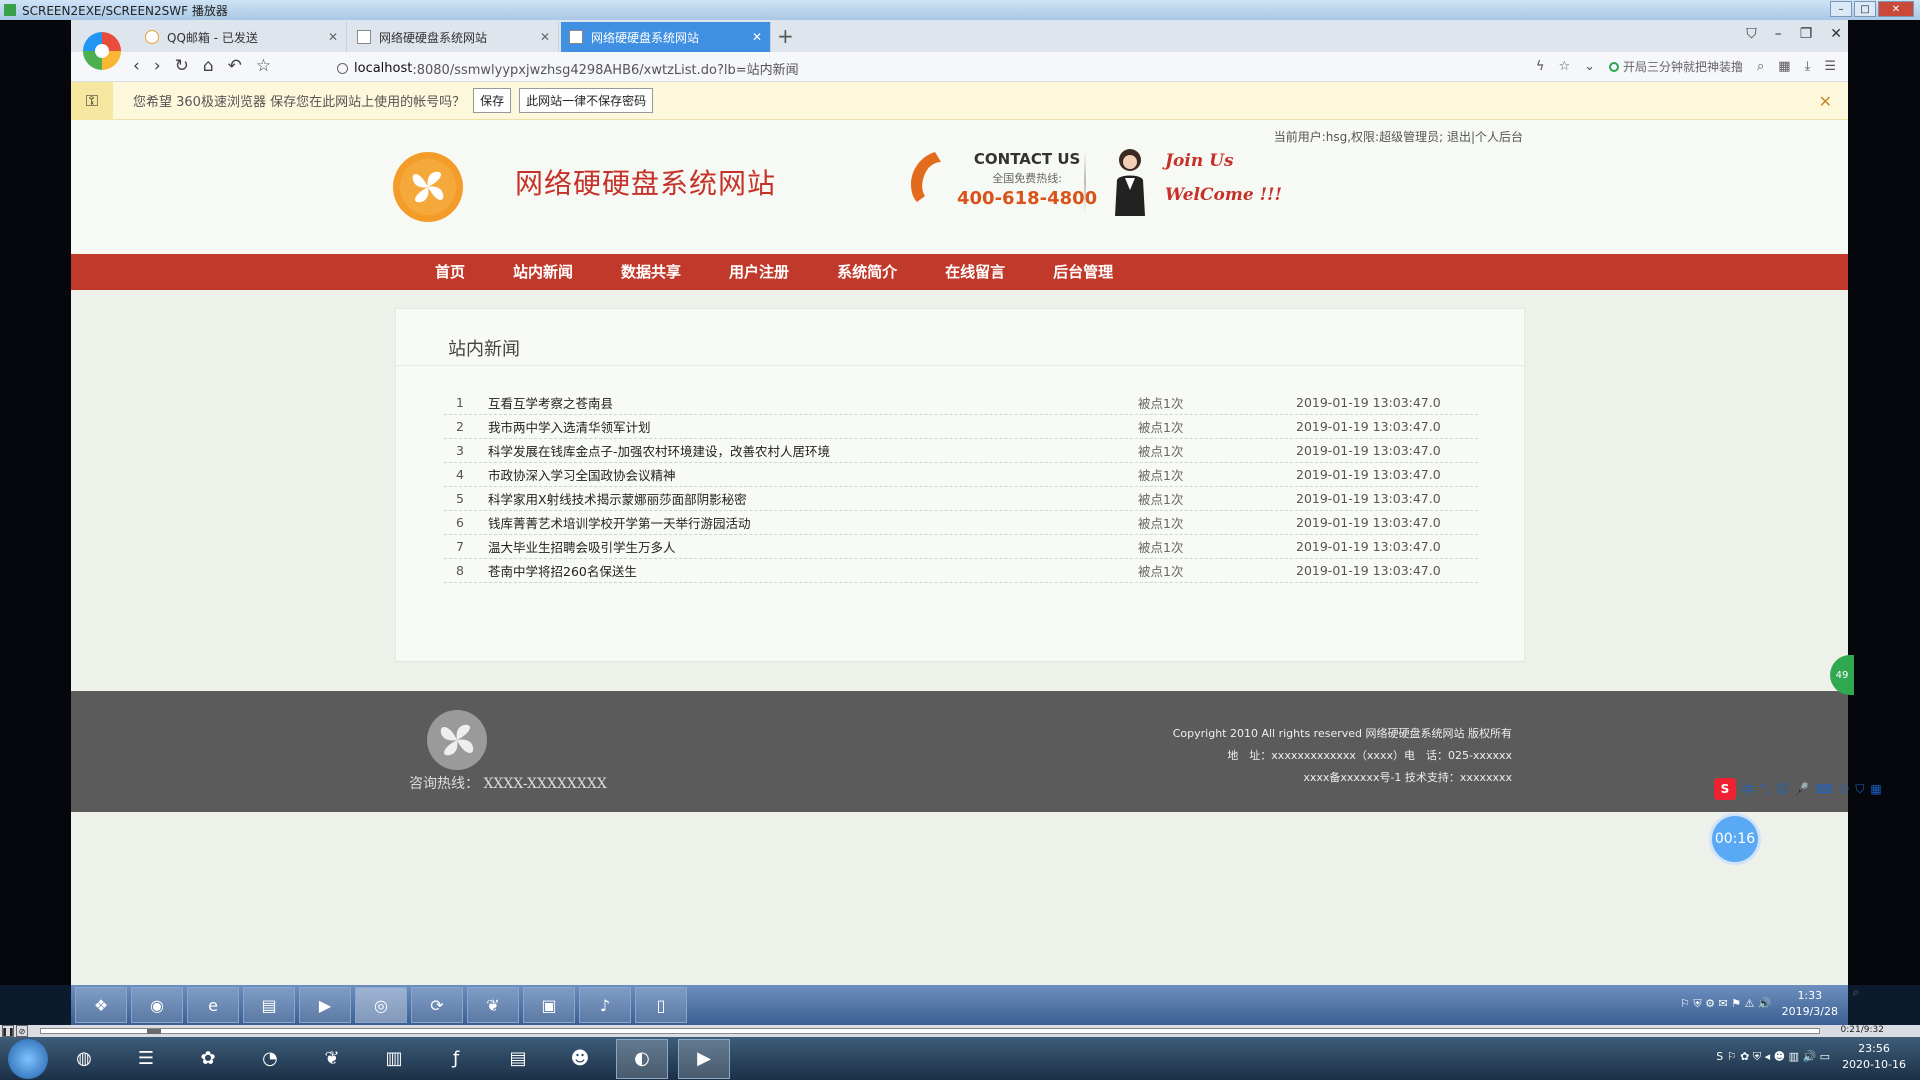 Image resolution: width=1920 pixels, height=1080 pixels. What do you see at coordinates (1782, 789) in the screenshot?
I see `emoji-icon: ☺` at bounding box center [1782, 789].